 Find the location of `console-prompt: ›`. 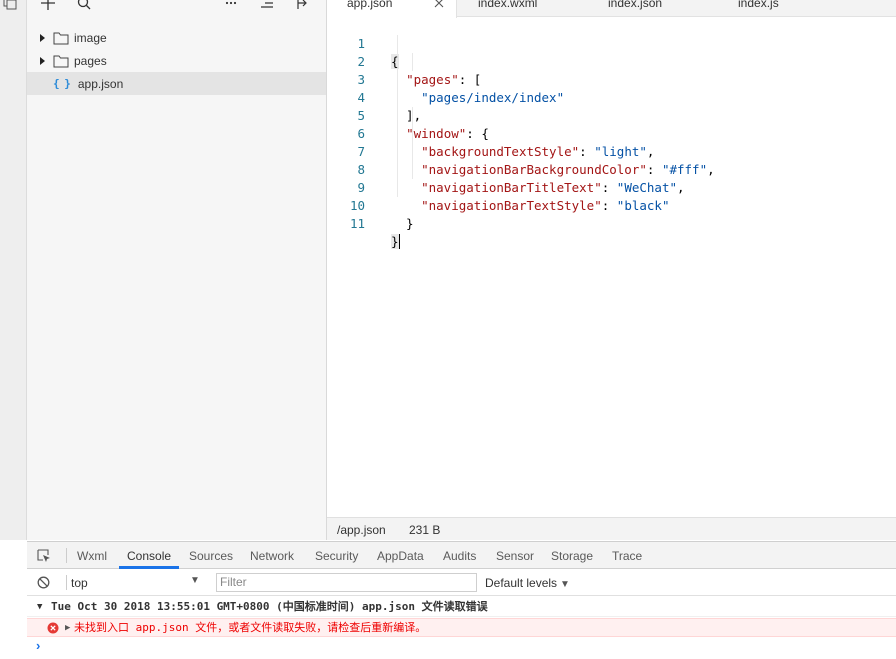

console-prompt: › is located at coordinates (38, 645).